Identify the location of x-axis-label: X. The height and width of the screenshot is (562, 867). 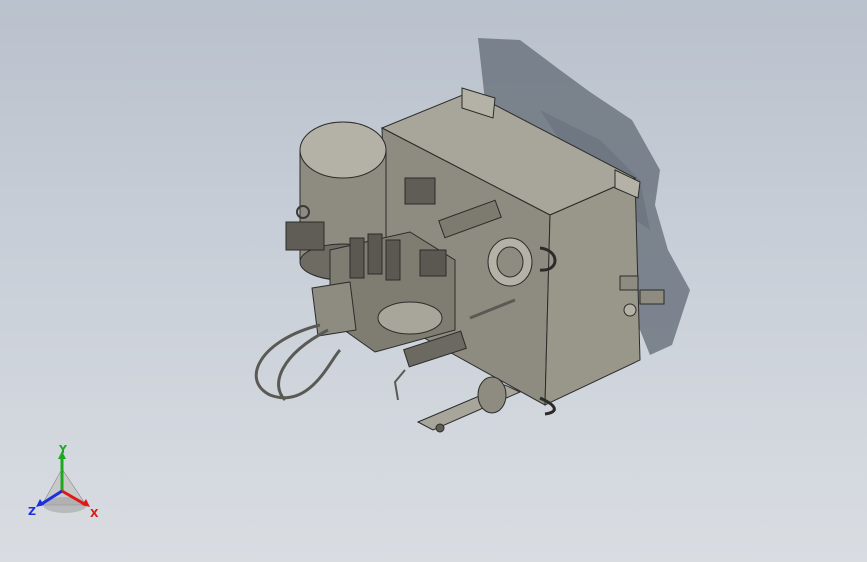
(94, 513).